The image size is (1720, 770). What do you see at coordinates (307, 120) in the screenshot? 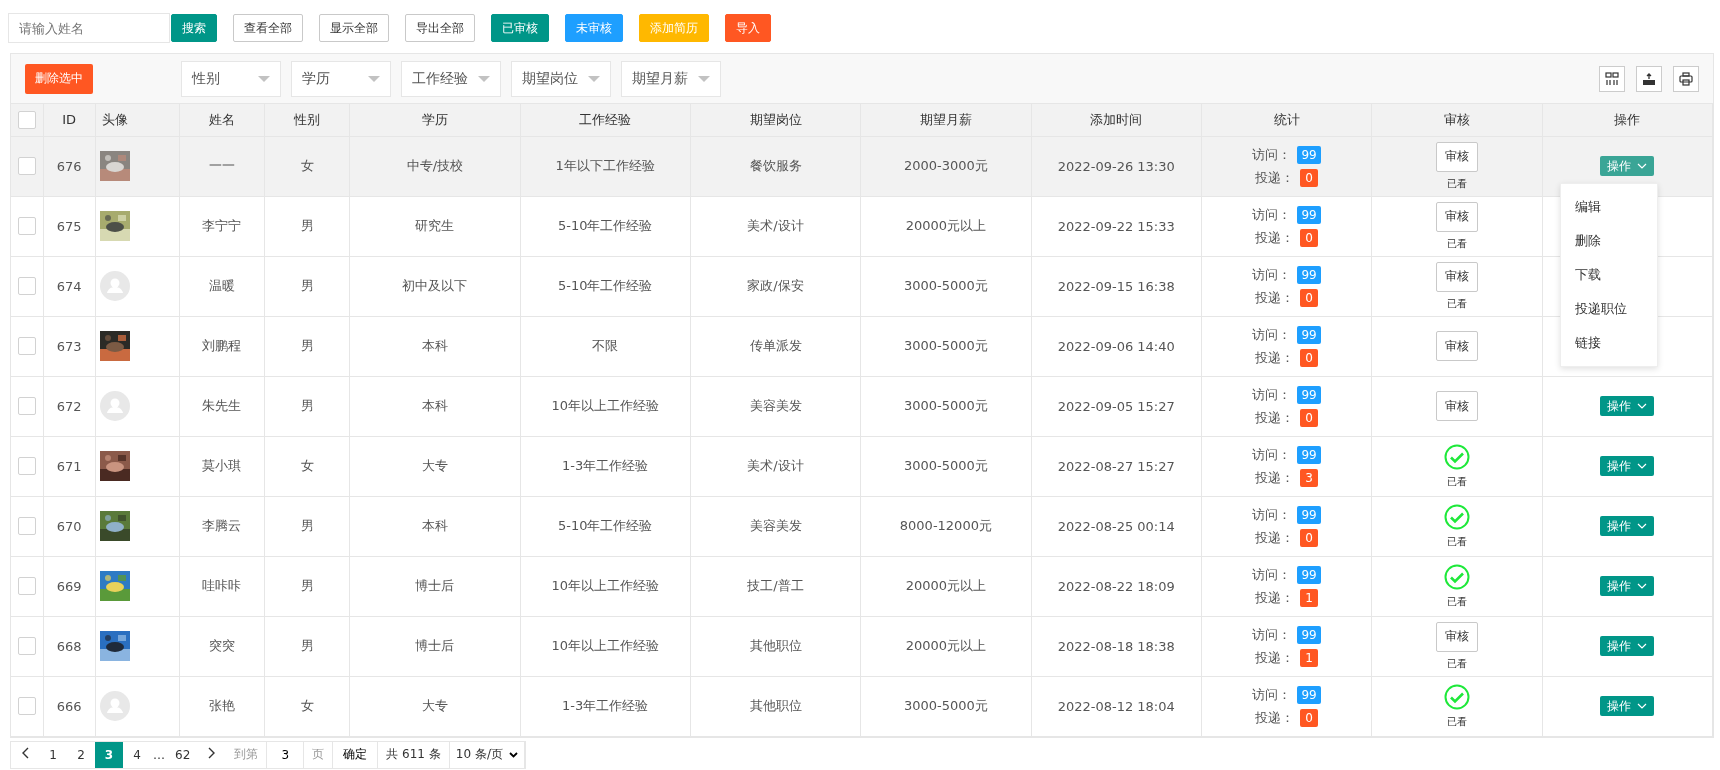
I see `column-header: 性别` at bounding box center [307, 120].